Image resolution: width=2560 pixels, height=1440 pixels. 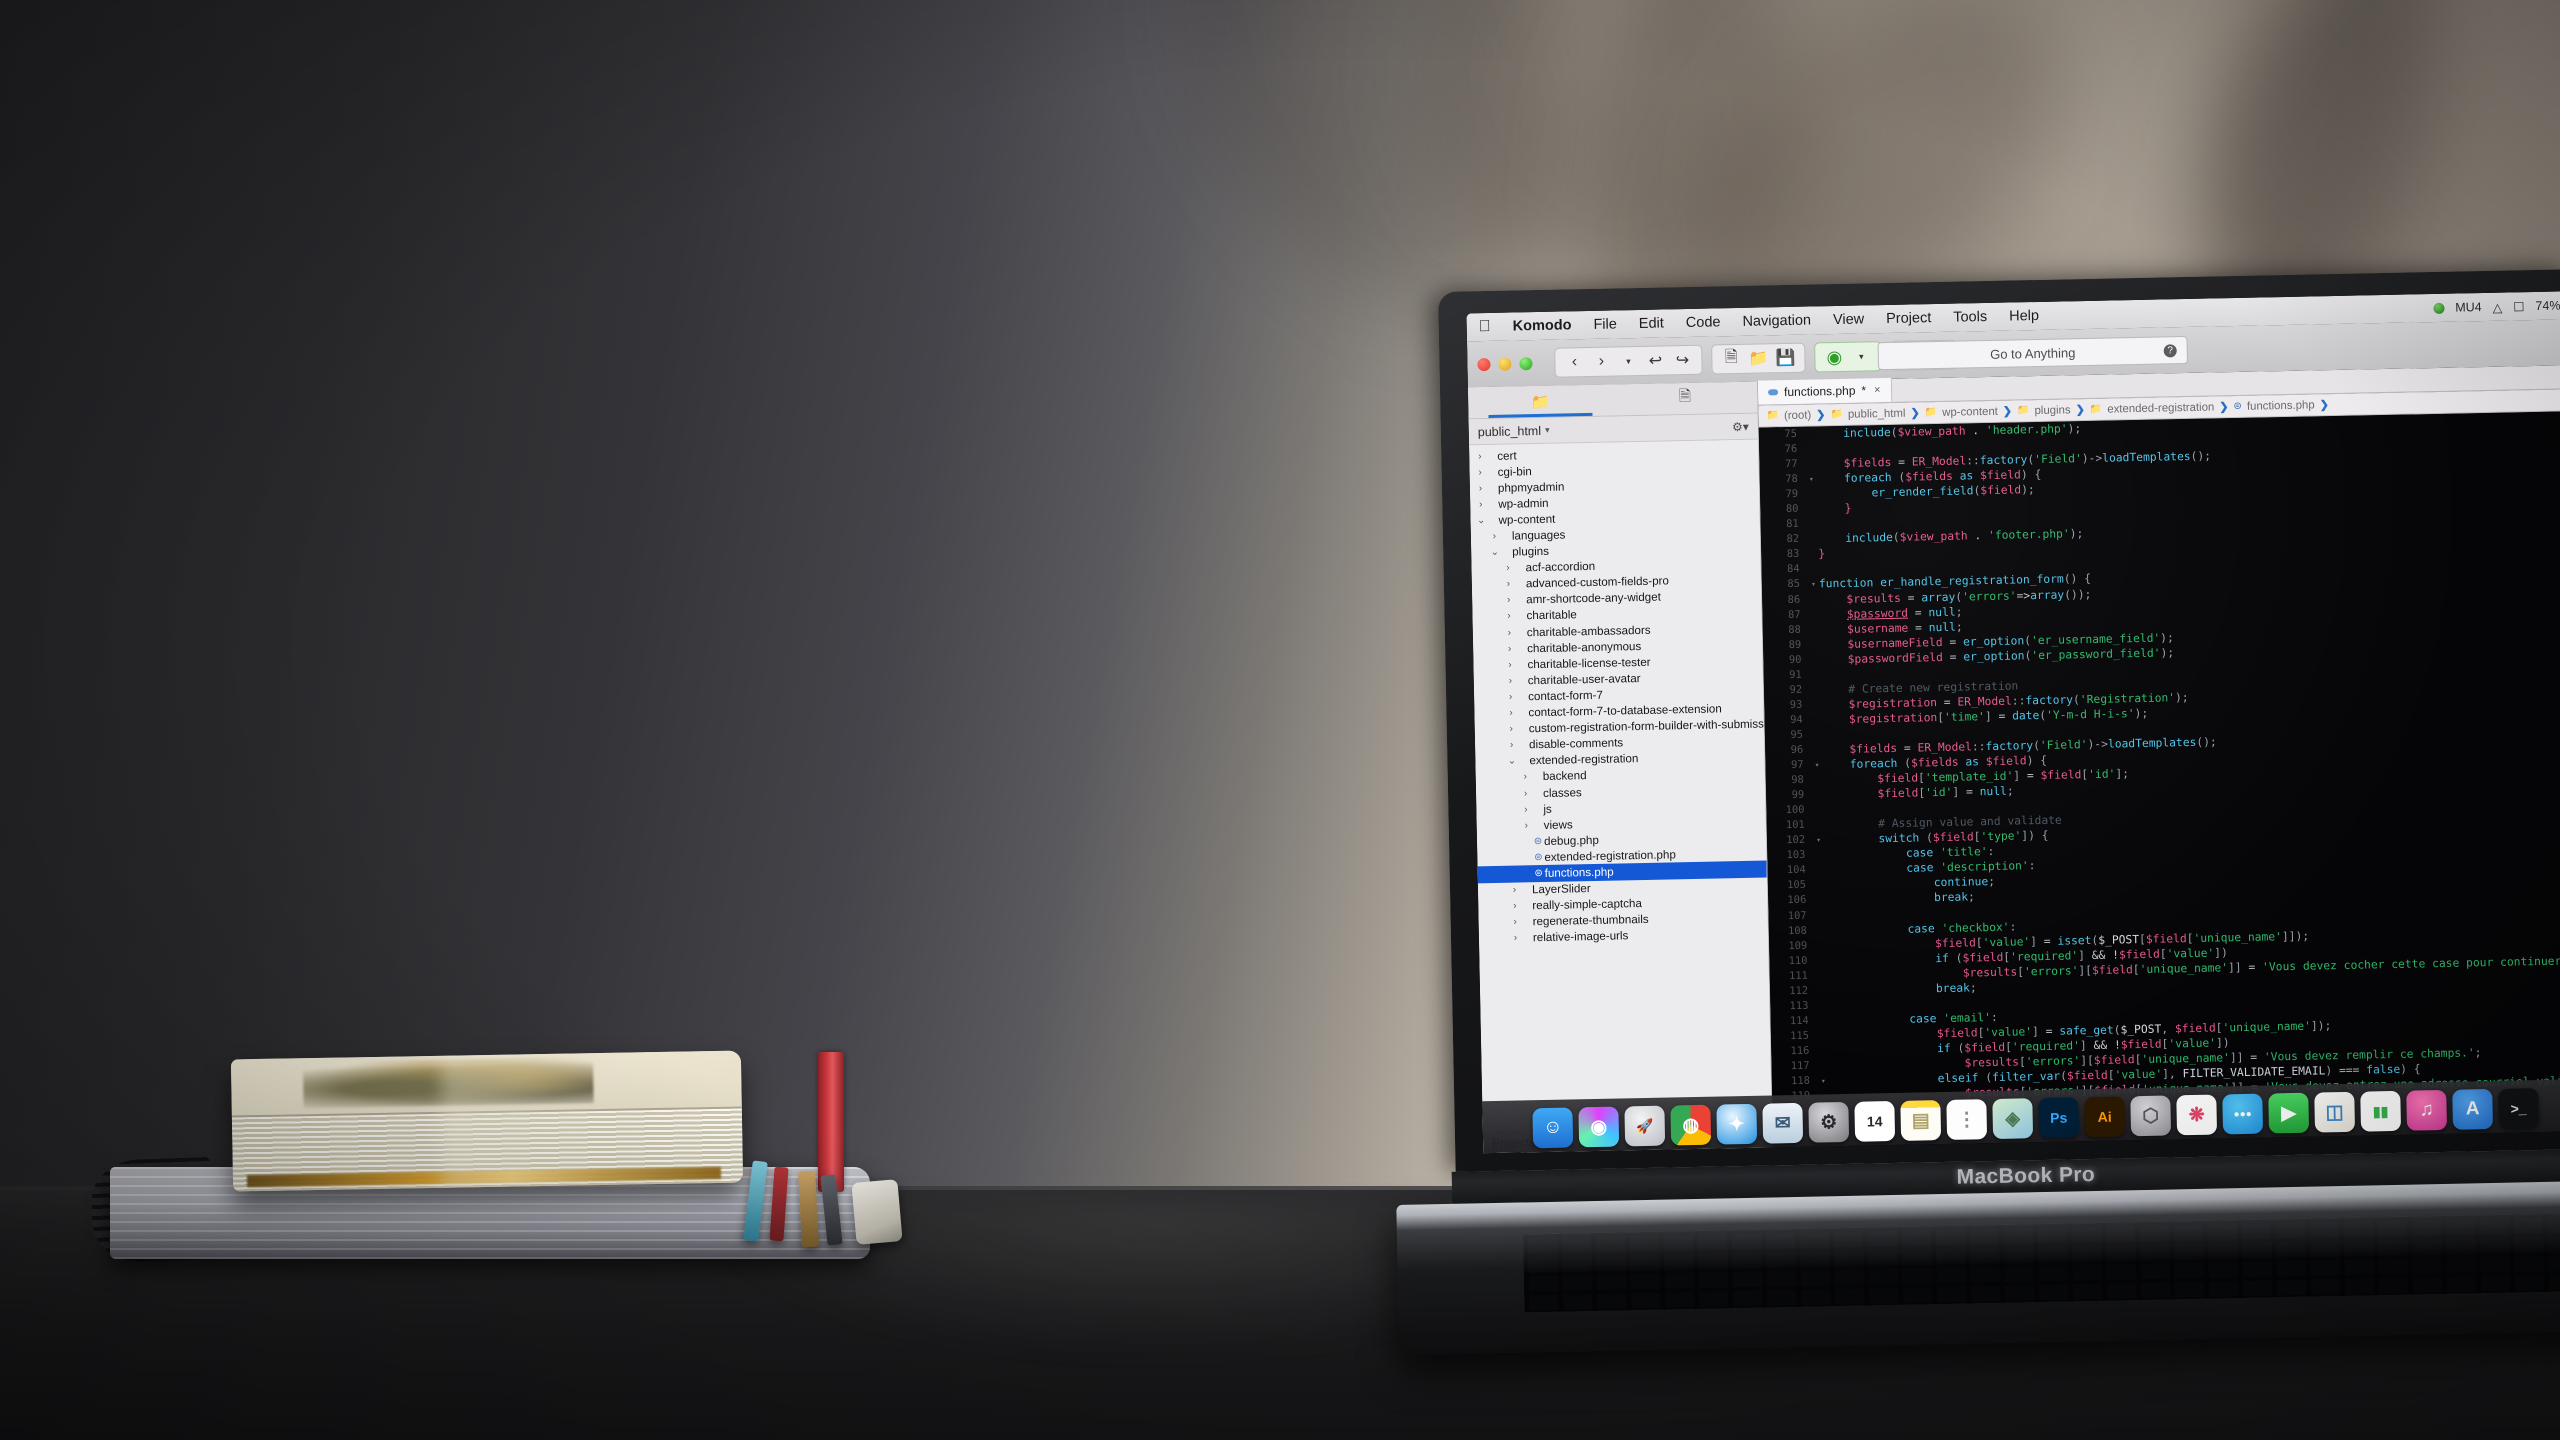 What do you see at coordinates (1645, 1126) in the screenshot?
I see `dock-item-launchpad: 🚀` at bounding box center [1645, 1126].